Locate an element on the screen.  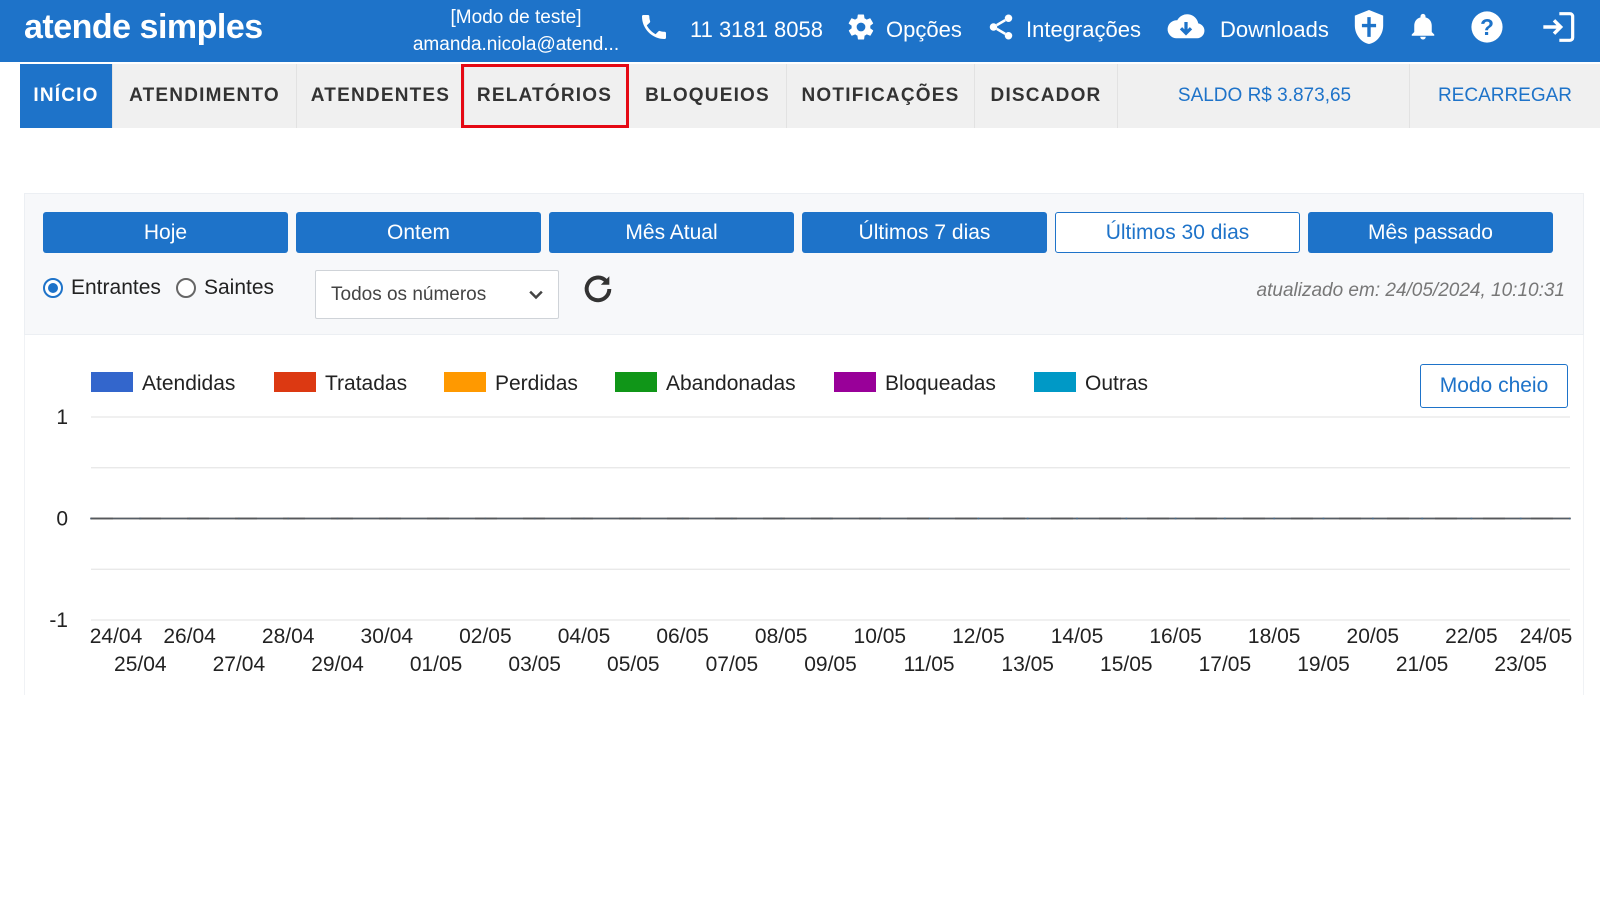
x-tick-label: 13/05 is located at coordinates (1027, 664).